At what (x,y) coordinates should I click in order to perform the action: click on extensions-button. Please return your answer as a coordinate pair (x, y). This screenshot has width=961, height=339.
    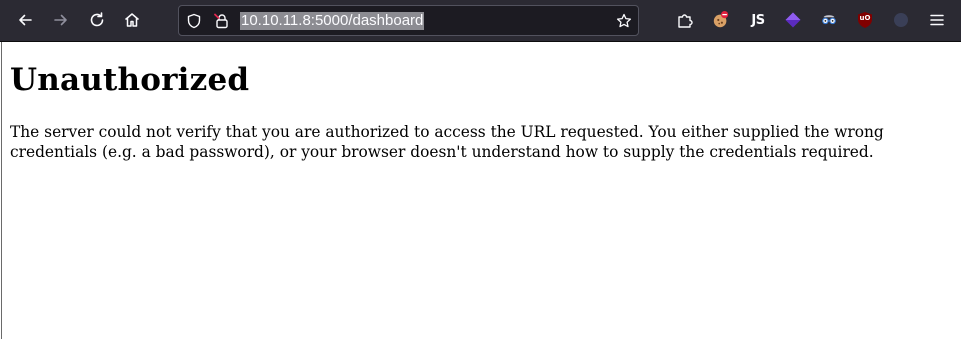
    Looking at the image, I should click on (685, 20).